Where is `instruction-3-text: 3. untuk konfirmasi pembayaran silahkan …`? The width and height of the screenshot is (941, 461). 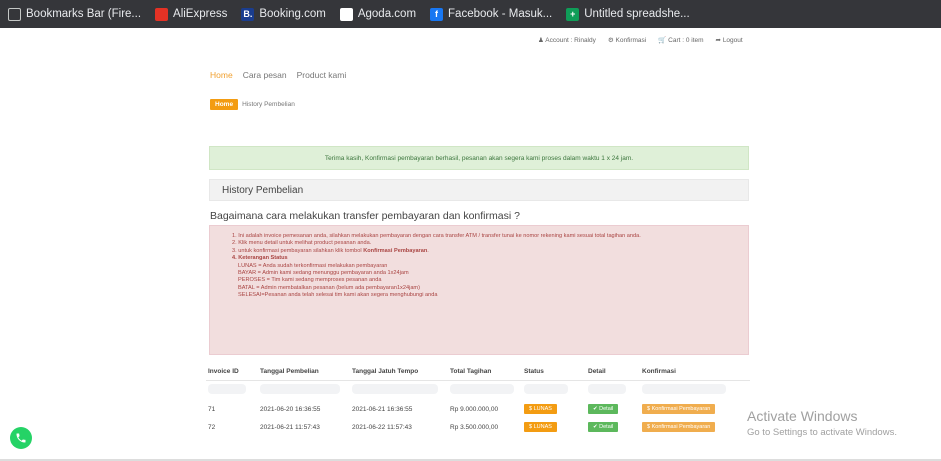
instruction-3-text: 3. untuk konfirmasi pembayaran silahkan … is located at coordinates (298, 250).